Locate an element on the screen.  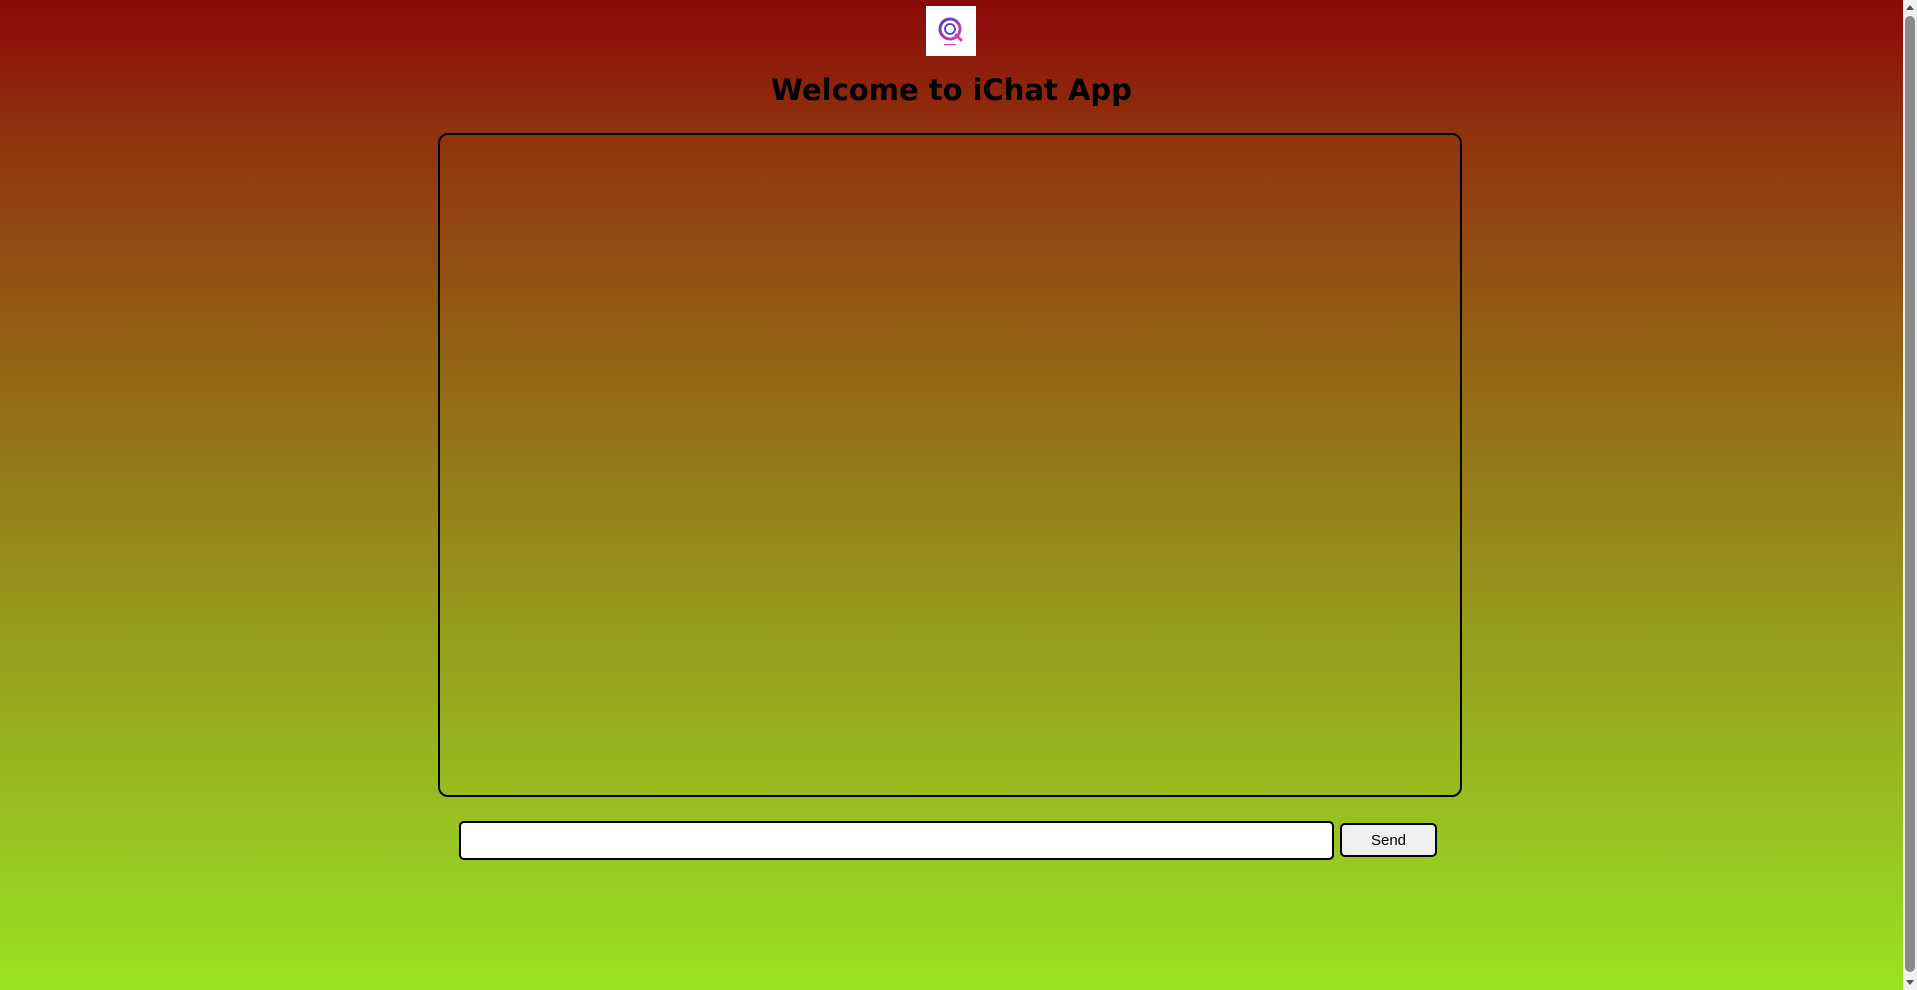
ichat-logo-icon is located at coordinates (951, 31).